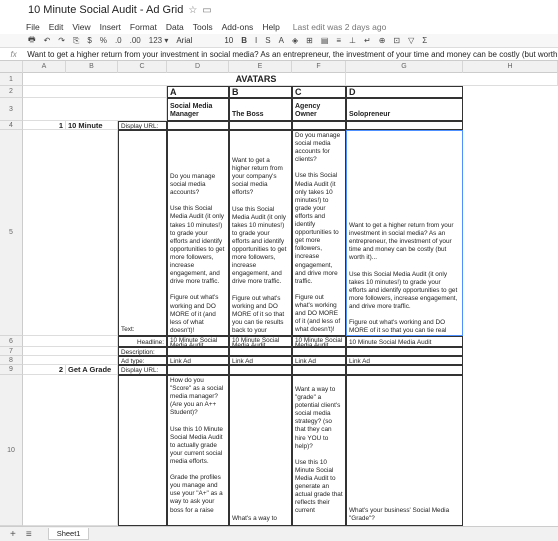  What do you see at coordinates (281, 40) in the screenshot?
I see `text-color-button: A` at bounding box center [281, 40].